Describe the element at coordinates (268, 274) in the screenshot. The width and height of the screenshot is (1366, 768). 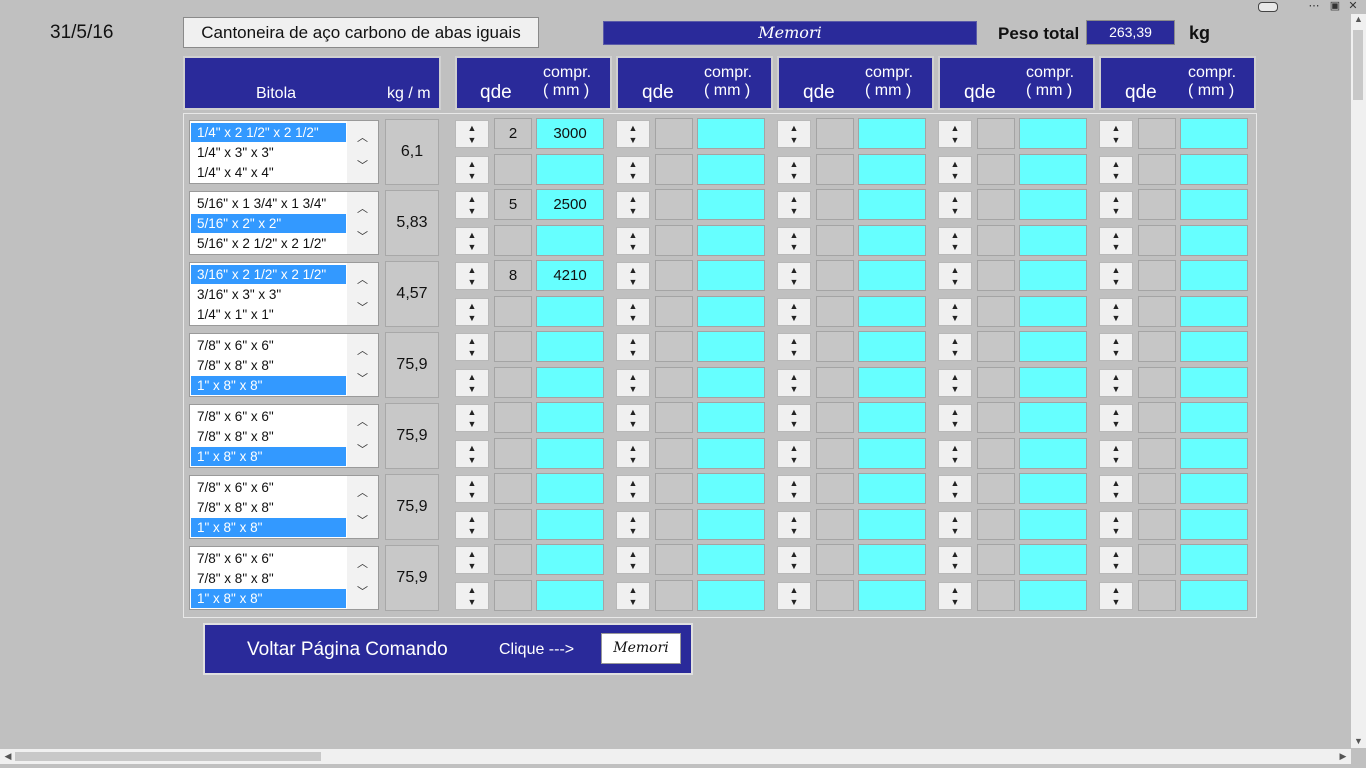
I see `bitola-option: 3/16" x 2 1/2" x 2 1/2"` at that location.